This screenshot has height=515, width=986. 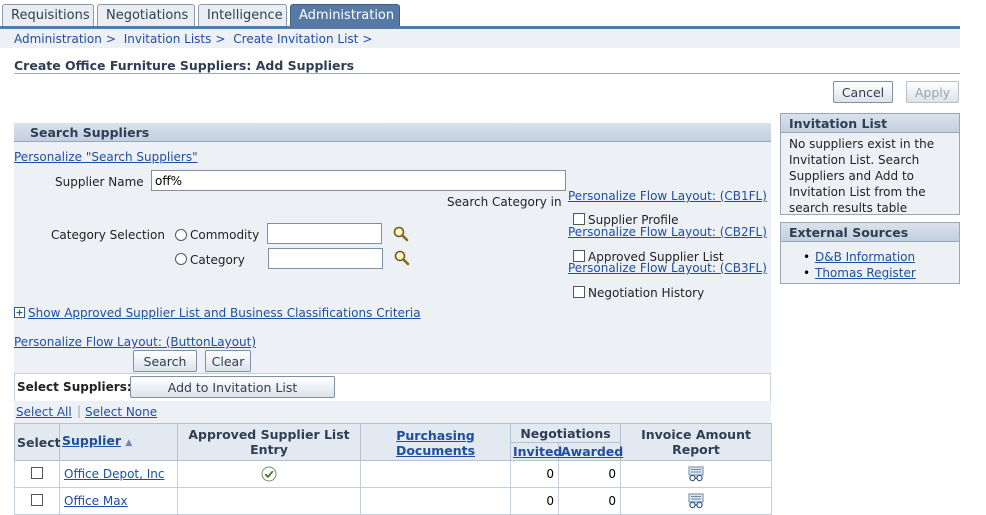 What do you see at coordinates (91, 440) in the screenshot?
I see `supplier-sort-link: Supplier` at bounding box center [91, 440].